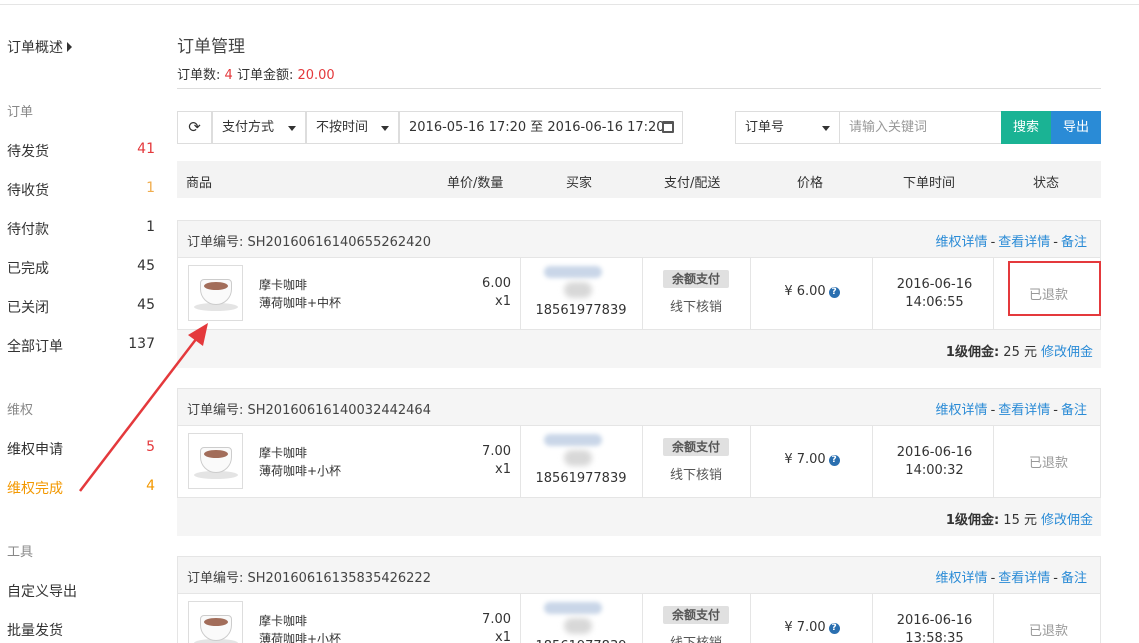 Image resolution: width=1139 pixels, height=643 pixels. I want to click on sidebar-item-pending-ship: 待发货 41, so click(82, 153).